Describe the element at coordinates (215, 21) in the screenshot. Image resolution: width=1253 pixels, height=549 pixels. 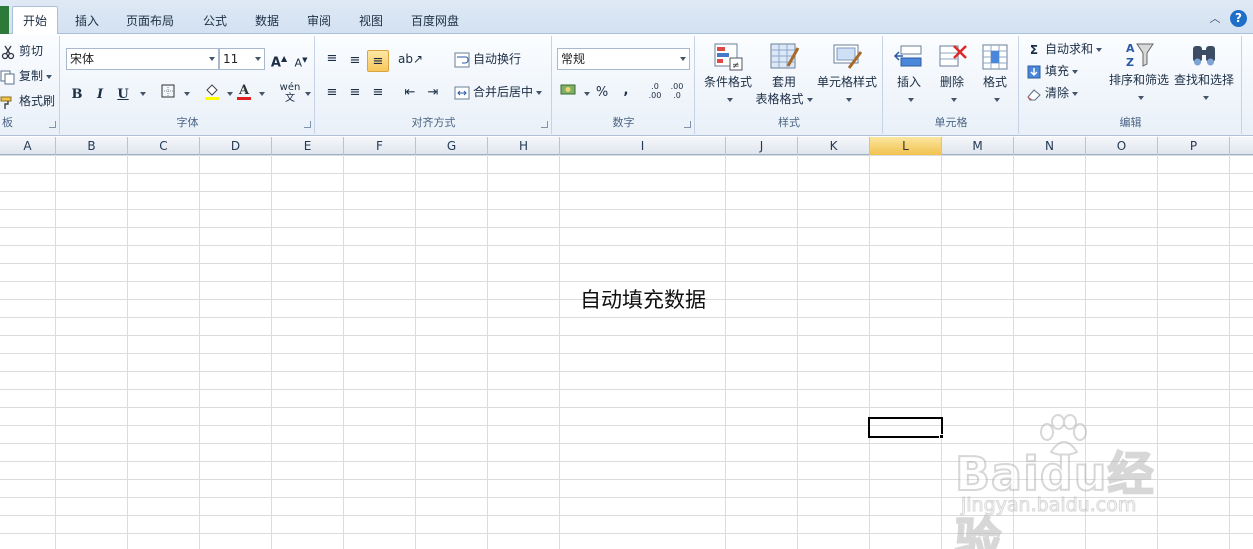
I see `tab-formulas: 公式` at that location.